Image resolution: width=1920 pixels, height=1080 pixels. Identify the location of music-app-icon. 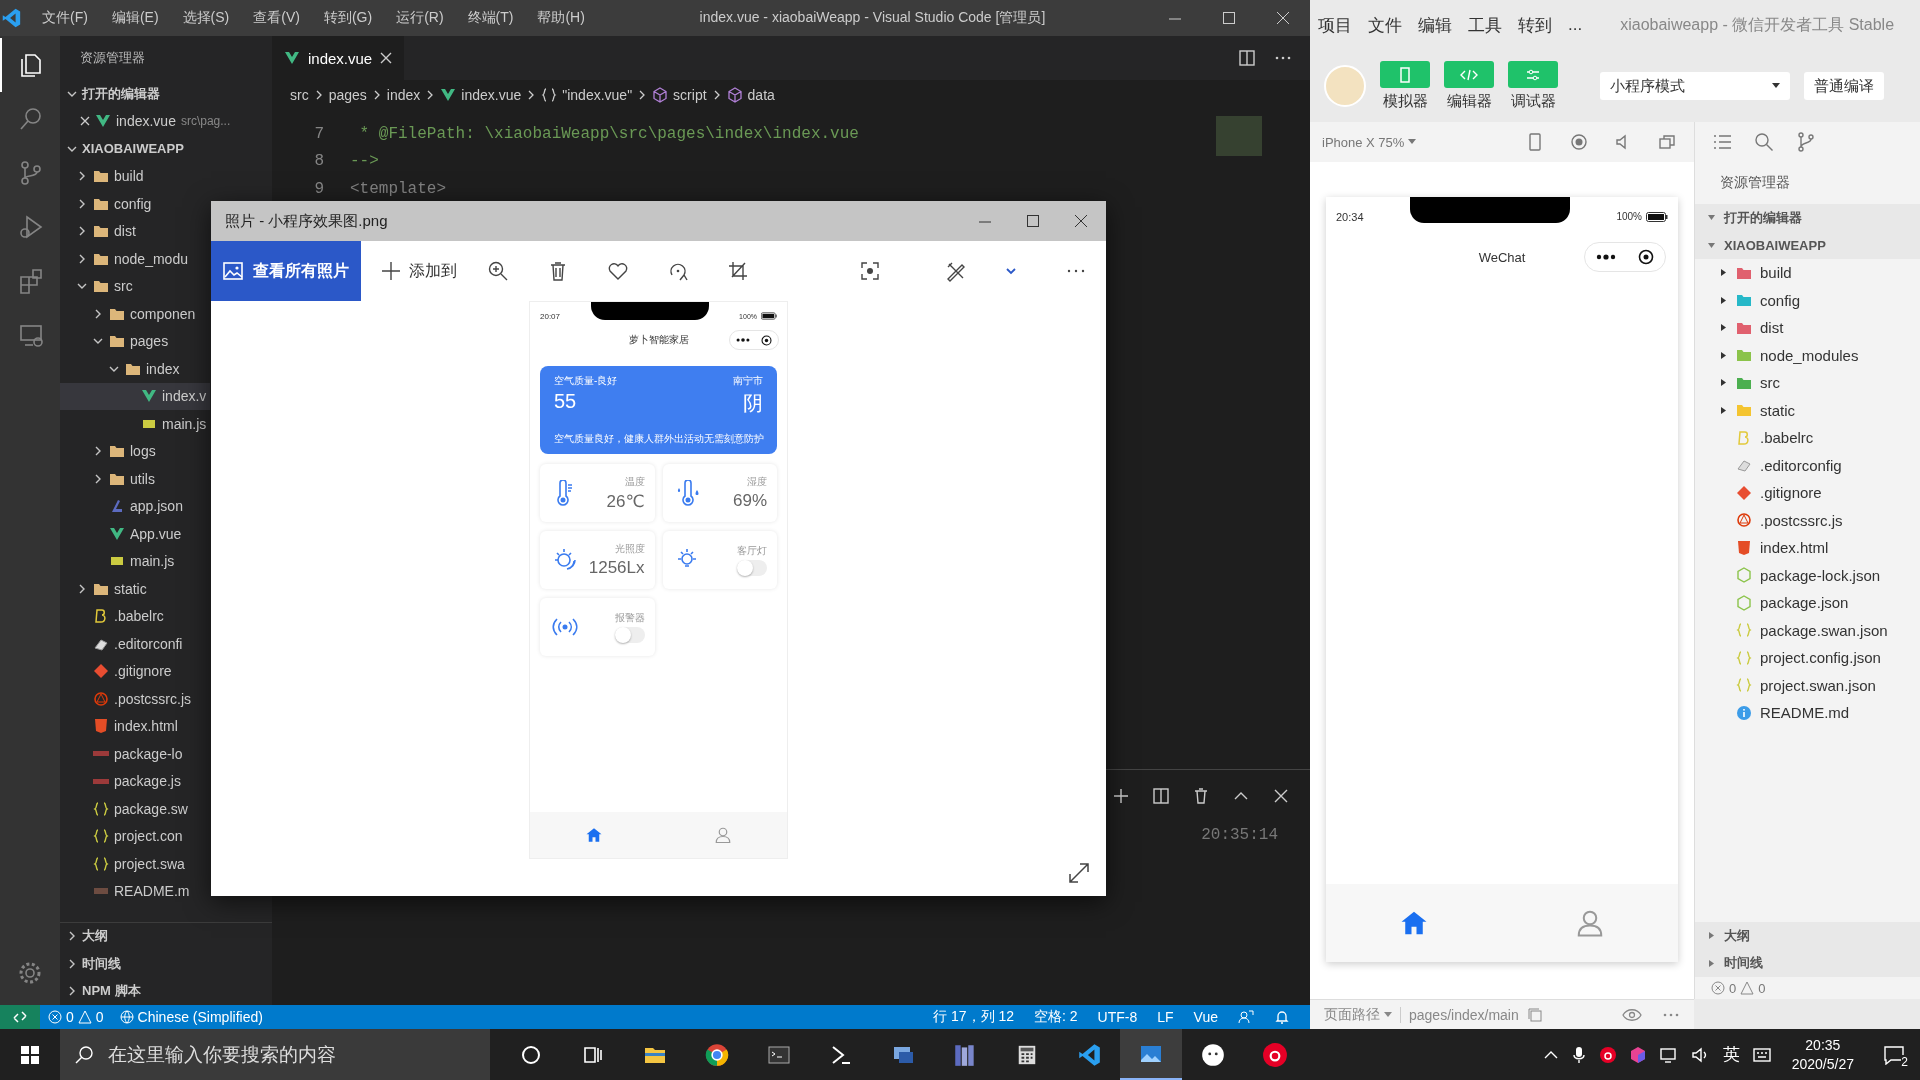
(1275, 1054).